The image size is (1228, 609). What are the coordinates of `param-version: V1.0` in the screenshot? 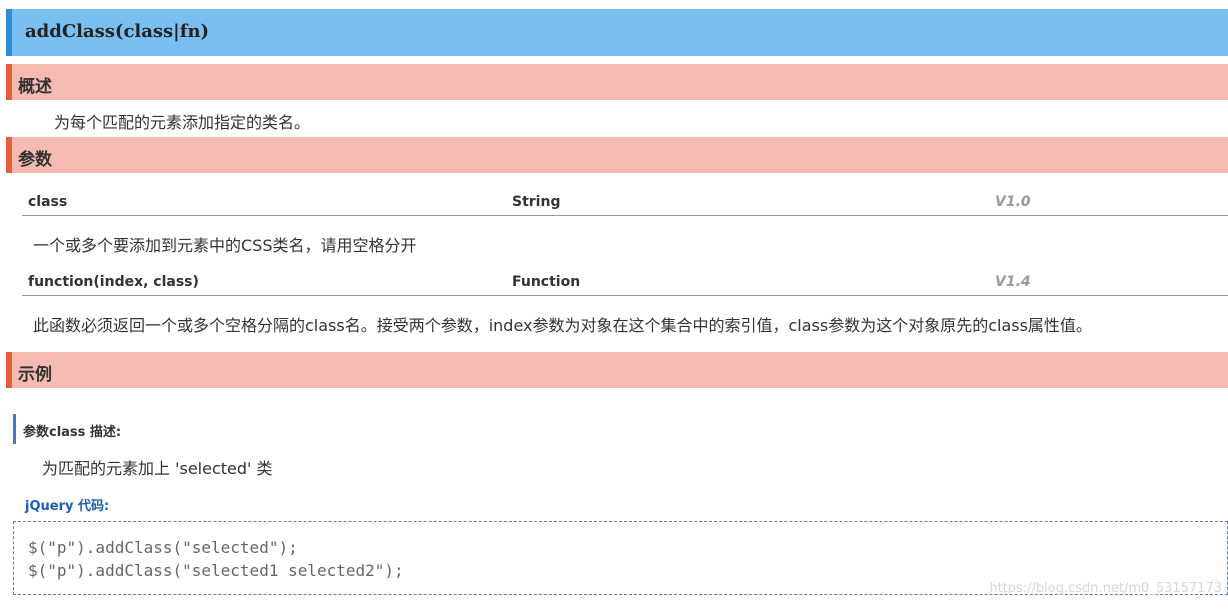 It's located at (1013, 202).